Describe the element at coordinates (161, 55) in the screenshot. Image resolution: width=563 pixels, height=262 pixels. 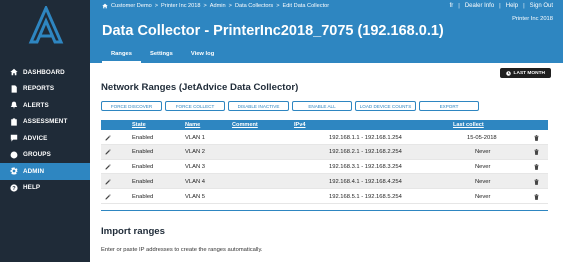
I see `tab-settings: Settings` at that location.